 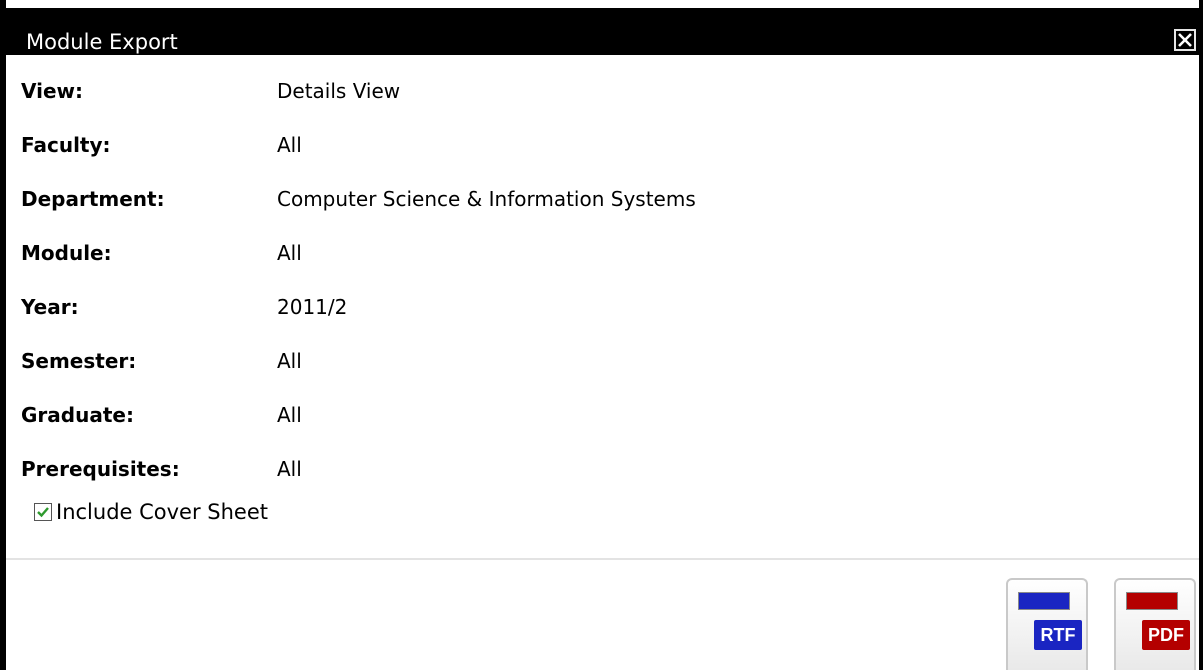 I want to click on title-bar-top-strip, so click(x=602, y=4).